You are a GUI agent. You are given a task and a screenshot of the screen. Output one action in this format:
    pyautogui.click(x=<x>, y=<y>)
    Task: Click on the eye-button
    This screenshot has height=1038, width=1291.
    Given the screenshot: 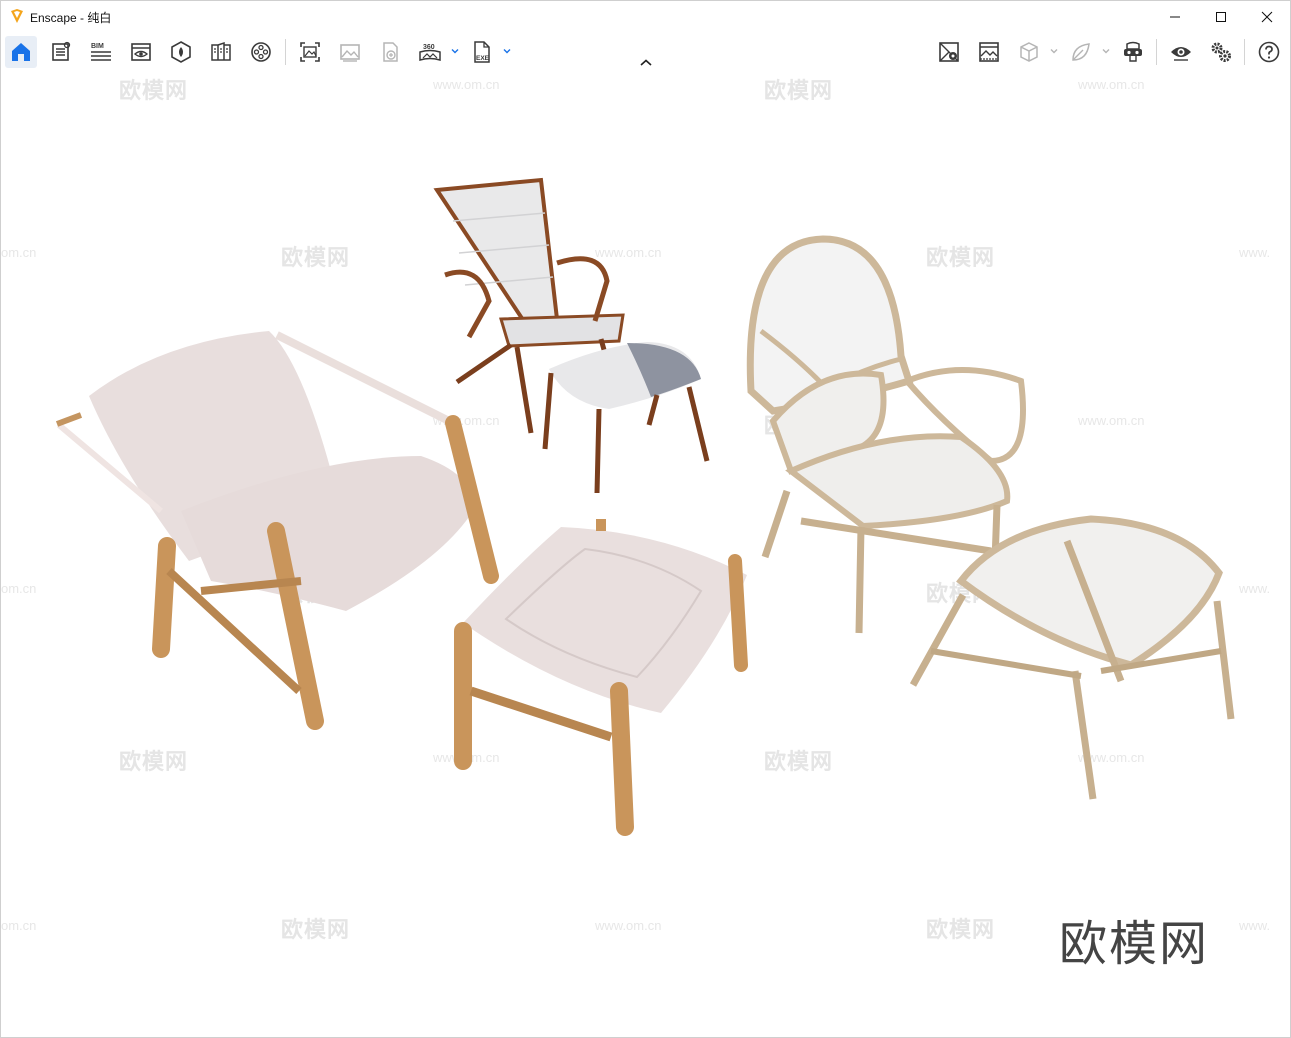 What is the action you would take?
    pyautogui.click(x=1181, y=52)
    